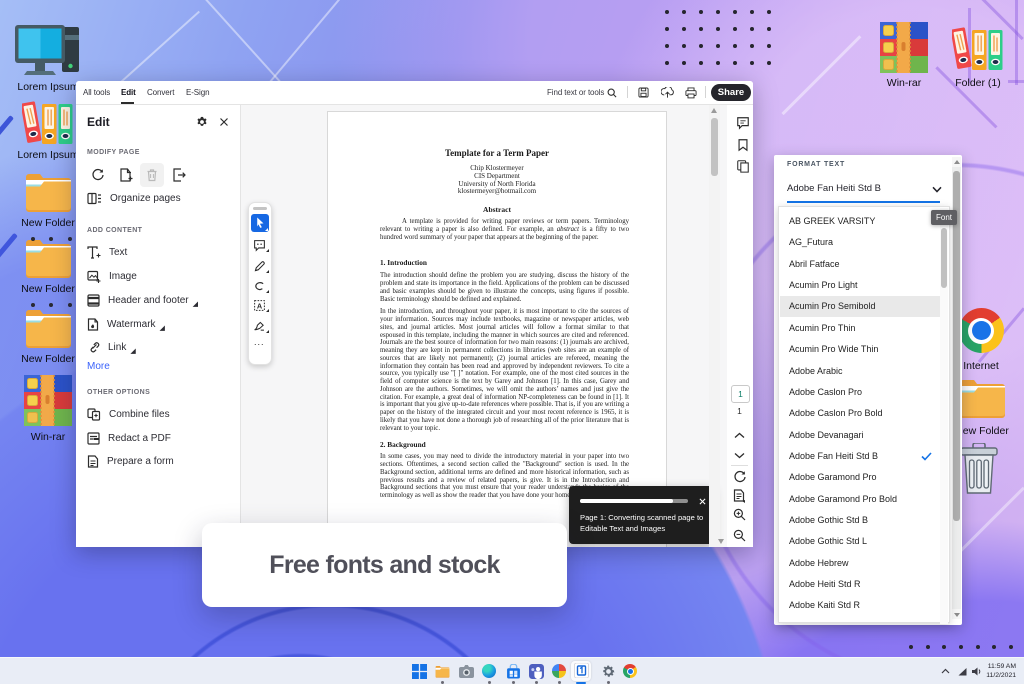 The height and width of the screenshot is (684, 1024). What do you see at coordinates (260, 305) in the screenshot?
I see `svg-text: A` at bounding box center [260, 305].